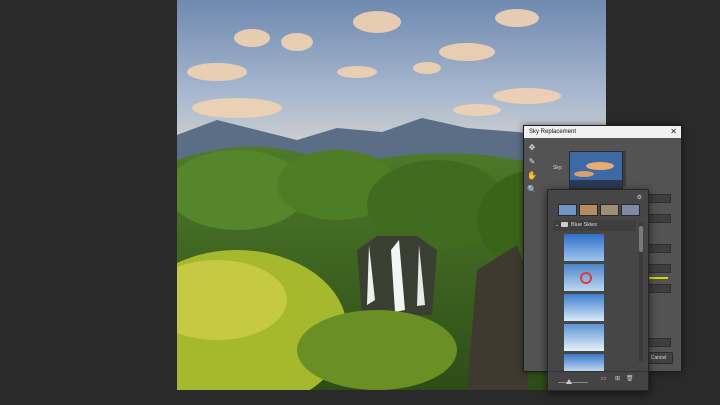 Image resolution: width=720 pixels, height=405 pixels. I want to click on sky-preview-button, so click(596, 170).